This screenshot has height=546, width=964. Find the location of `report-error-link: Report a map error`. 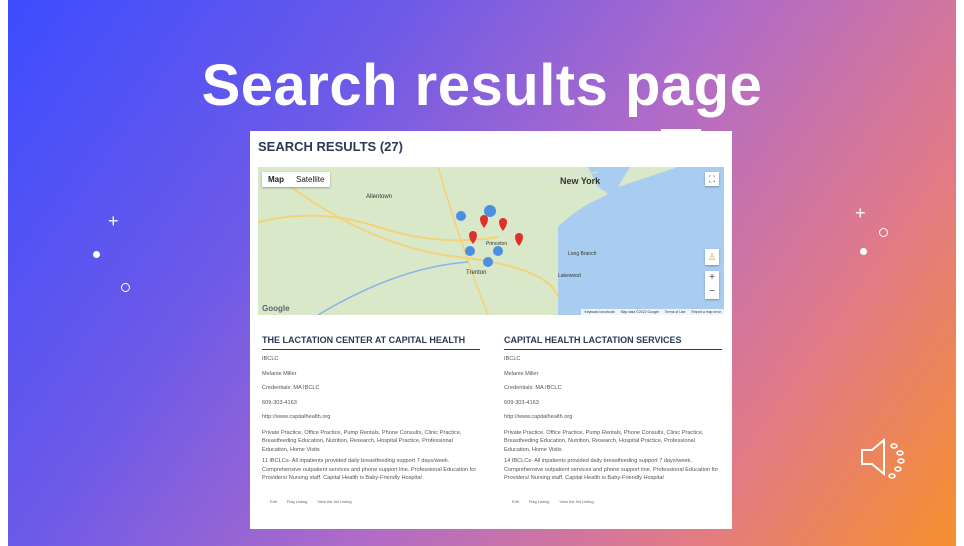

report-error-link: Report a map error is located at coordinates (706, 312).